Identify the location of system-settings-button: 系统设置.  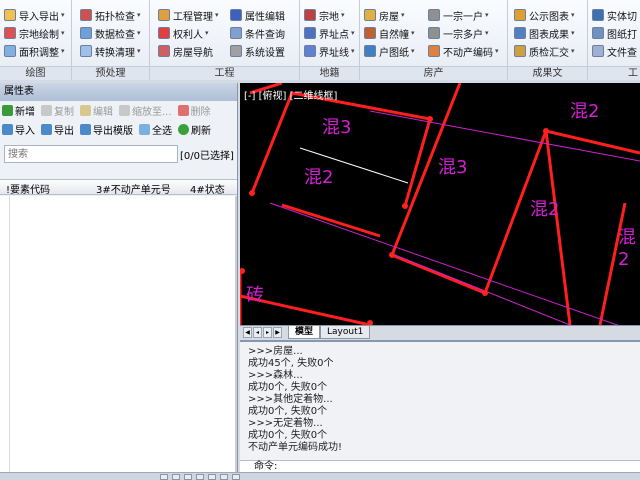
(257, 51).